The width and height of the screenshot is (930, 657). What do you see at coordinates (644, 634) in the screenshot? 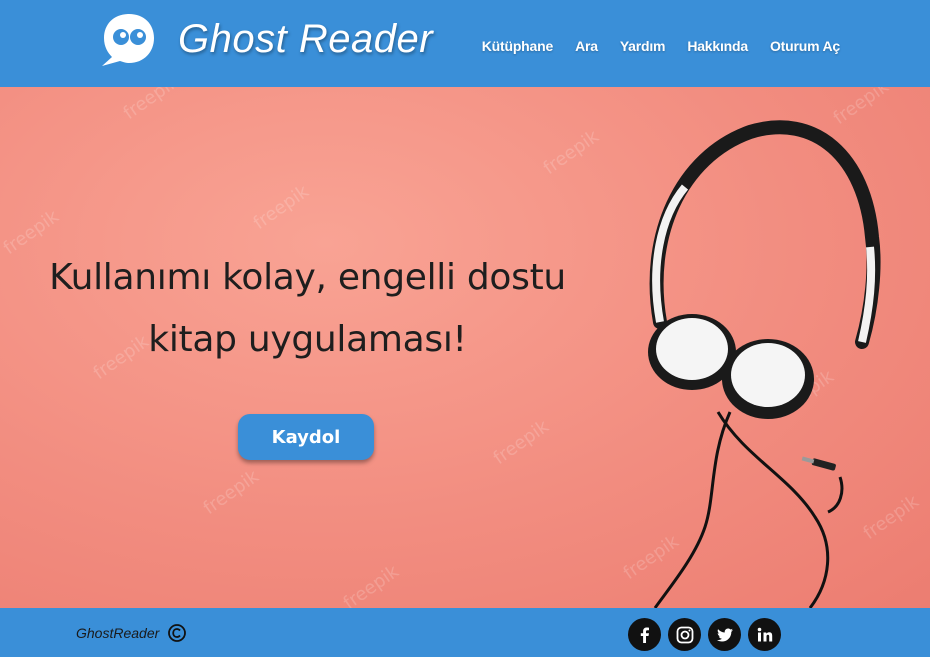
I see `facebook-icon` at bounding box center [644, 634].